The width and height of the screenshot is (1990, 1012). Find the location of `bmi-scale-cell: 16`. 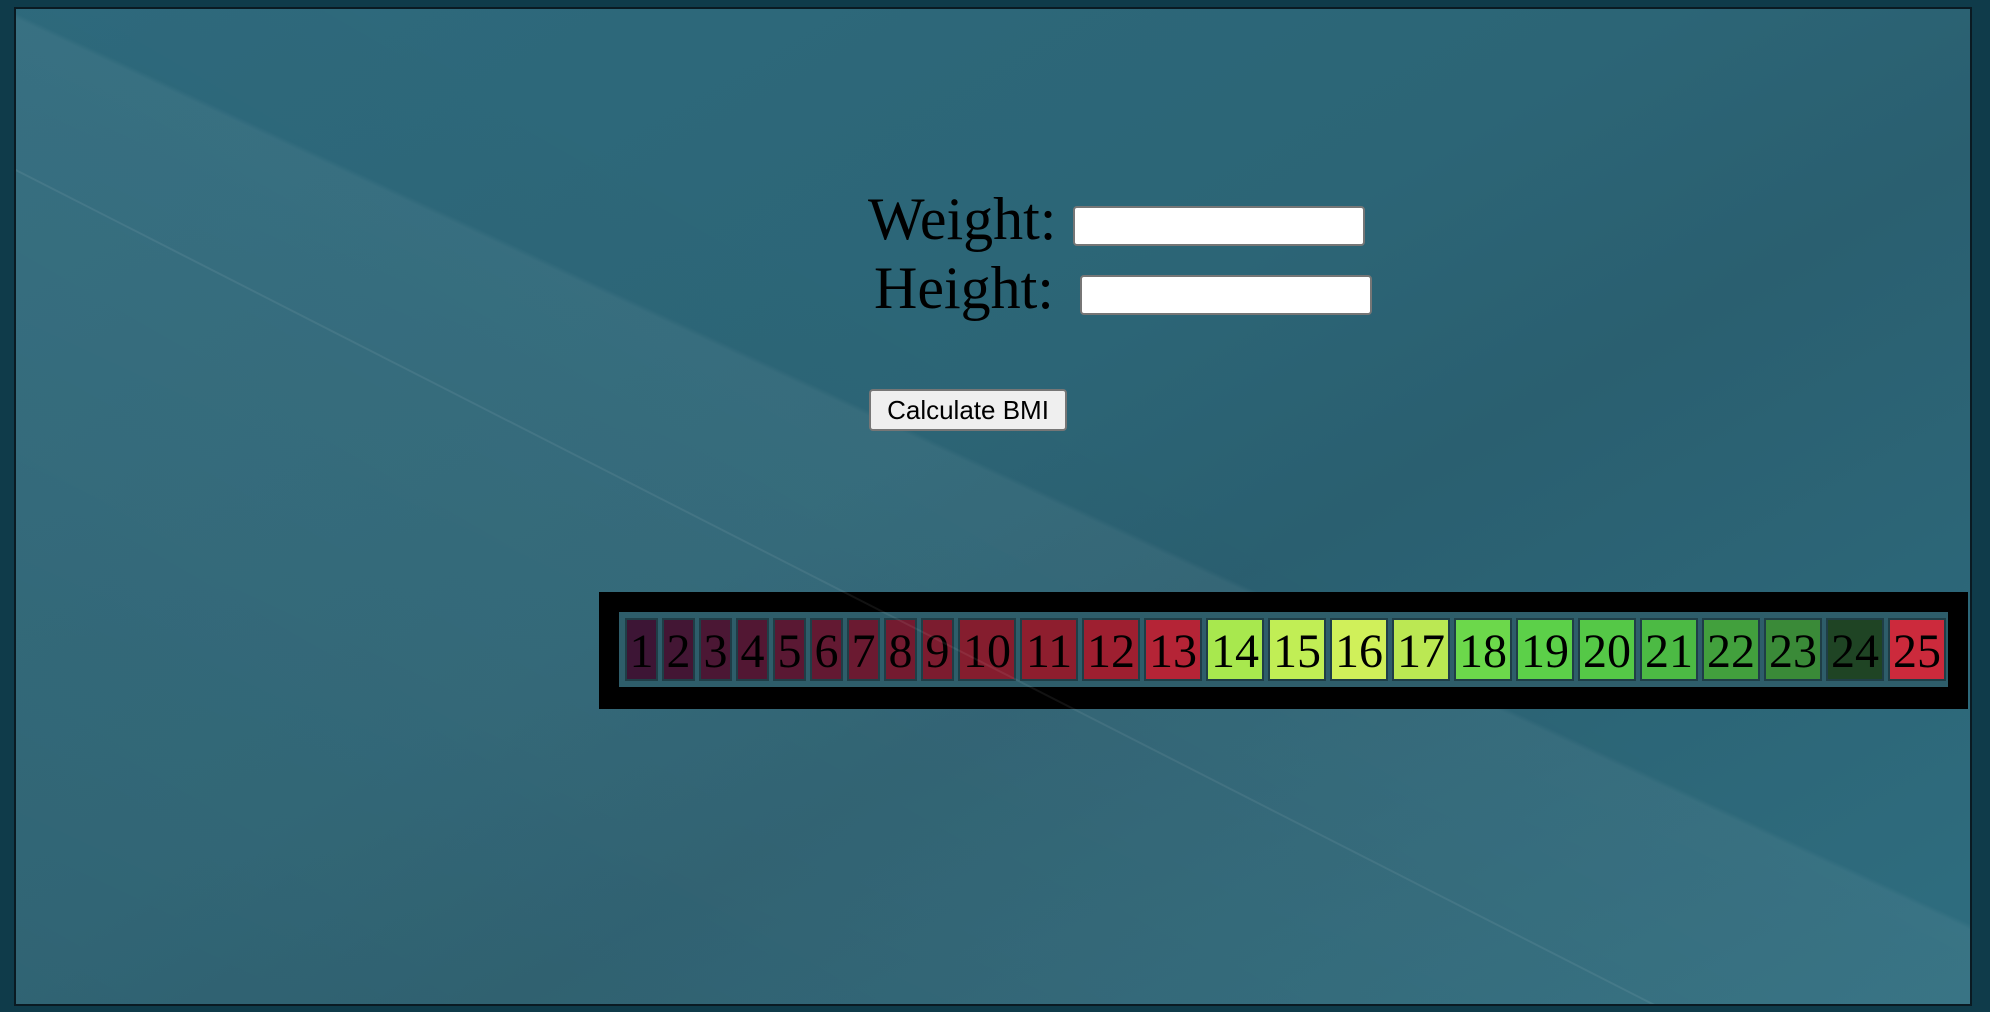

bmi-scale-cell: 16 is located at coordinates (1359, 649).